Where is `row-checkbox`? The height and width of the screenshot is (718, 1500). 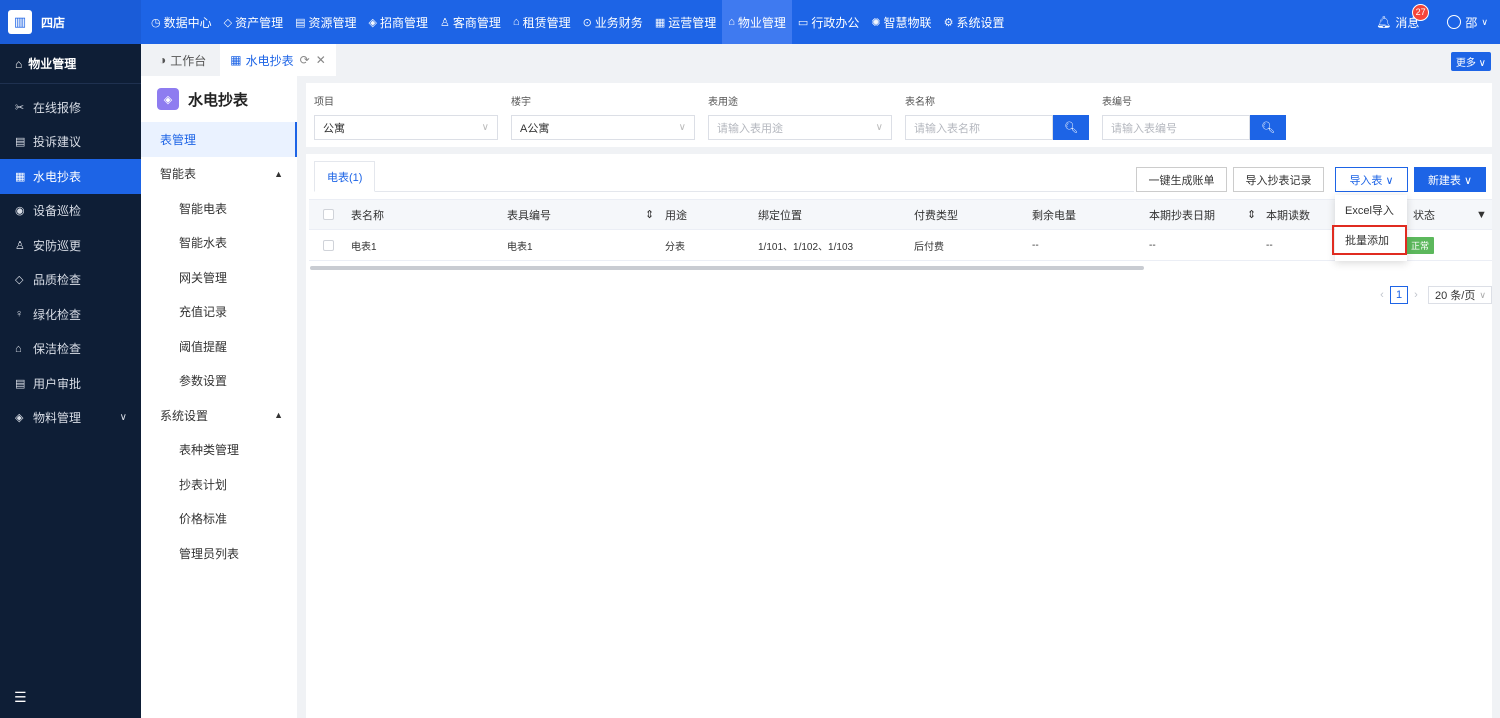 row-checkbox is located at coordinates (328, 245).